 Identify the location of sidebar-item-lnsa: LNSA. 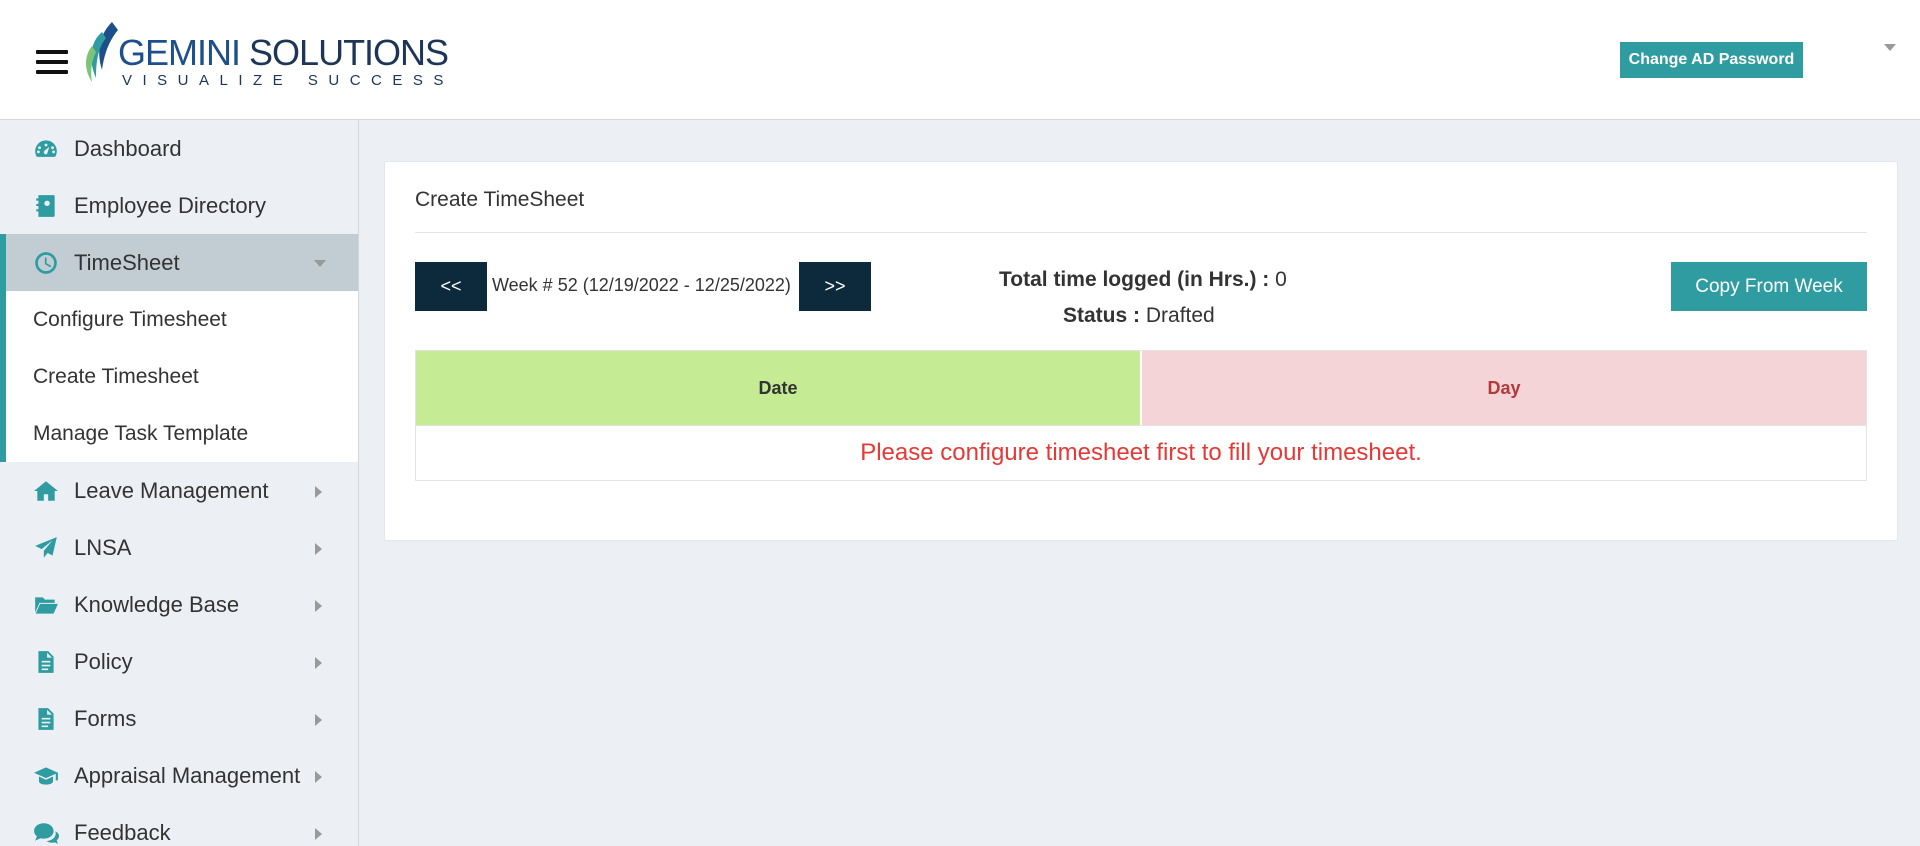
(179, 547).